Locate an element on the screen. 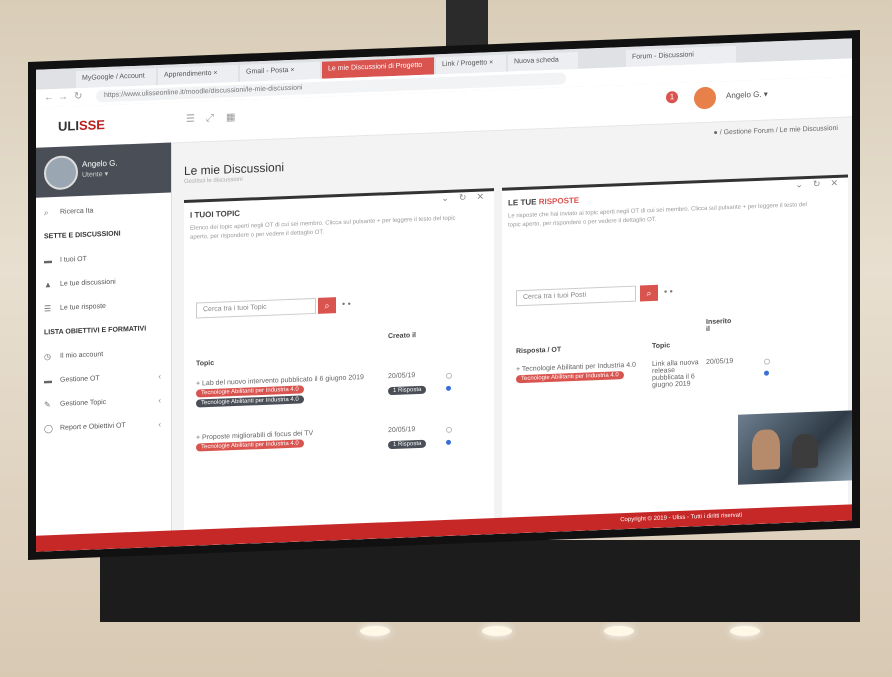 The image size is (892, 677). browser-icon is located at coordinates (189, 551).